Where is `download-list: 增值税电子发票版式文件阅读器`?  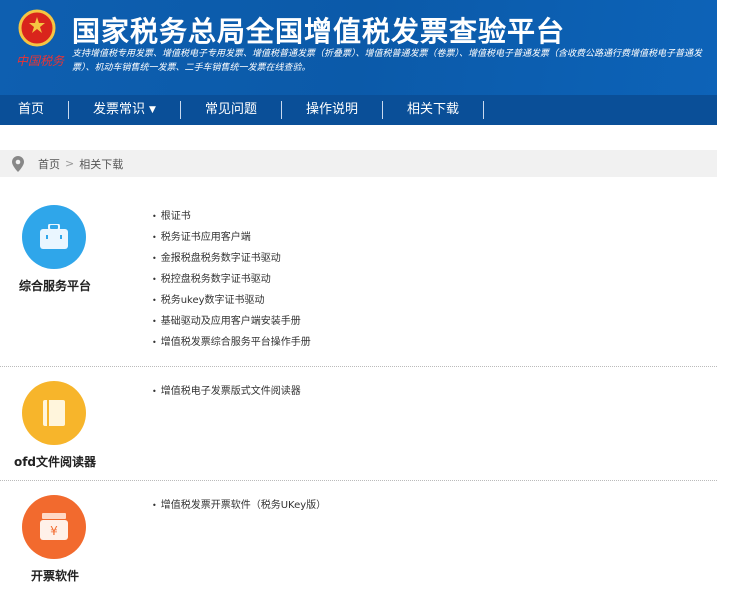
download-list: 增值税电子发票版式文件阅读器 is located at coordinates (226, 395).